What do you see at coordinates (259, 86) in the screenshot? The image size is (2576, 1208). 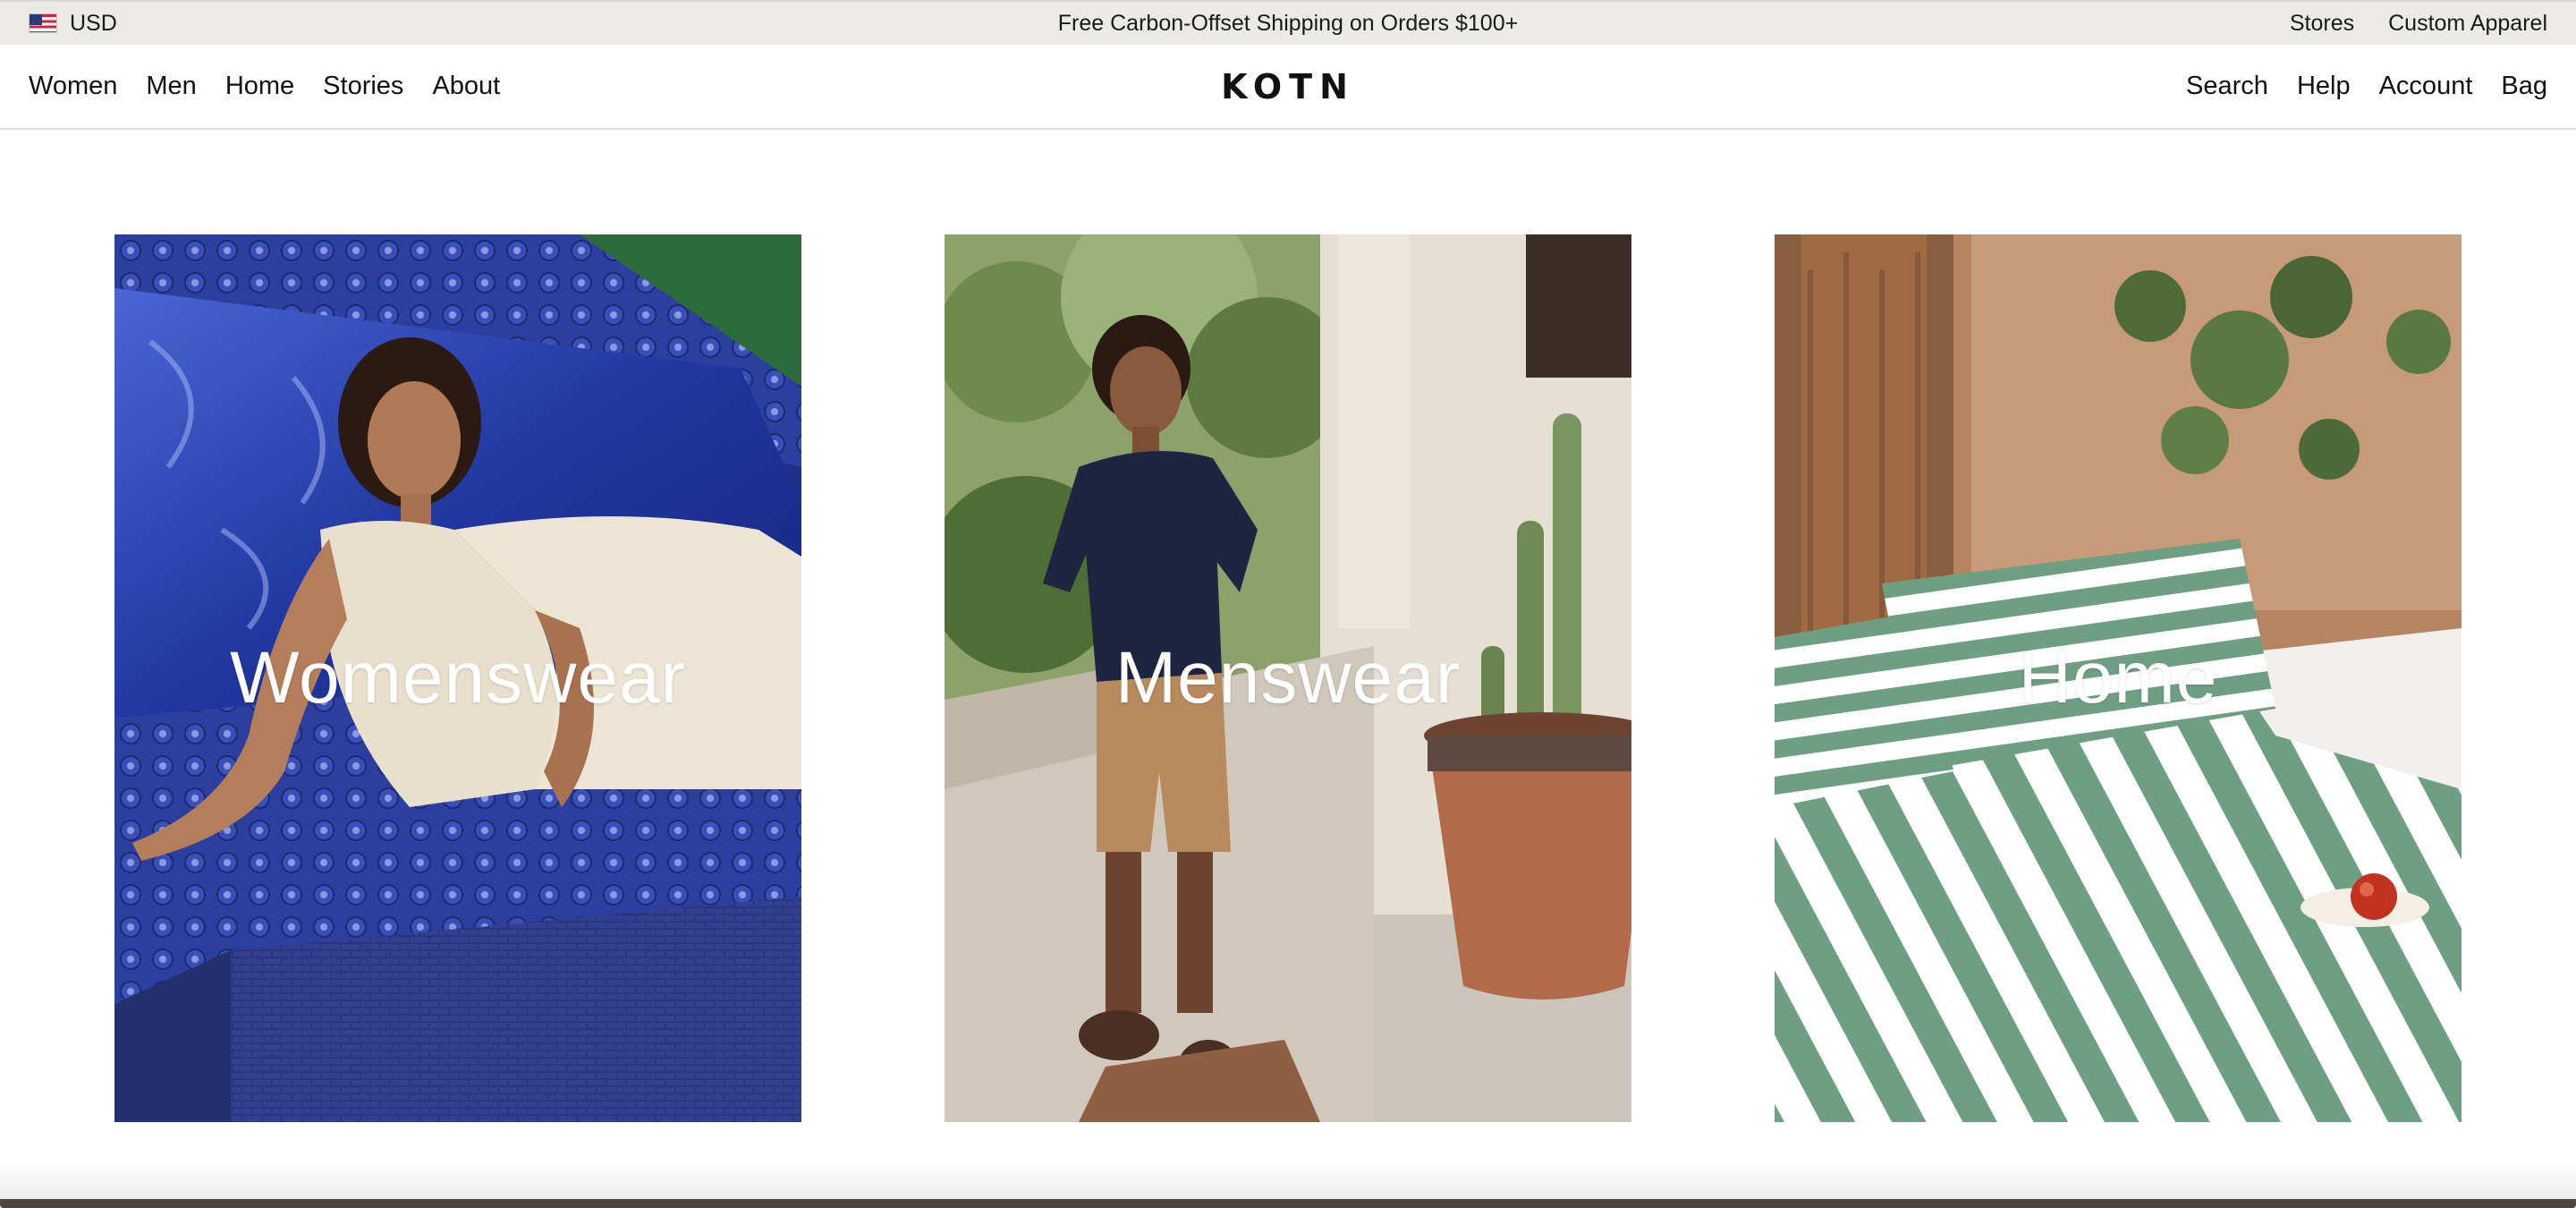 I see `nav-home: Home` at bounding box center [259, 86].